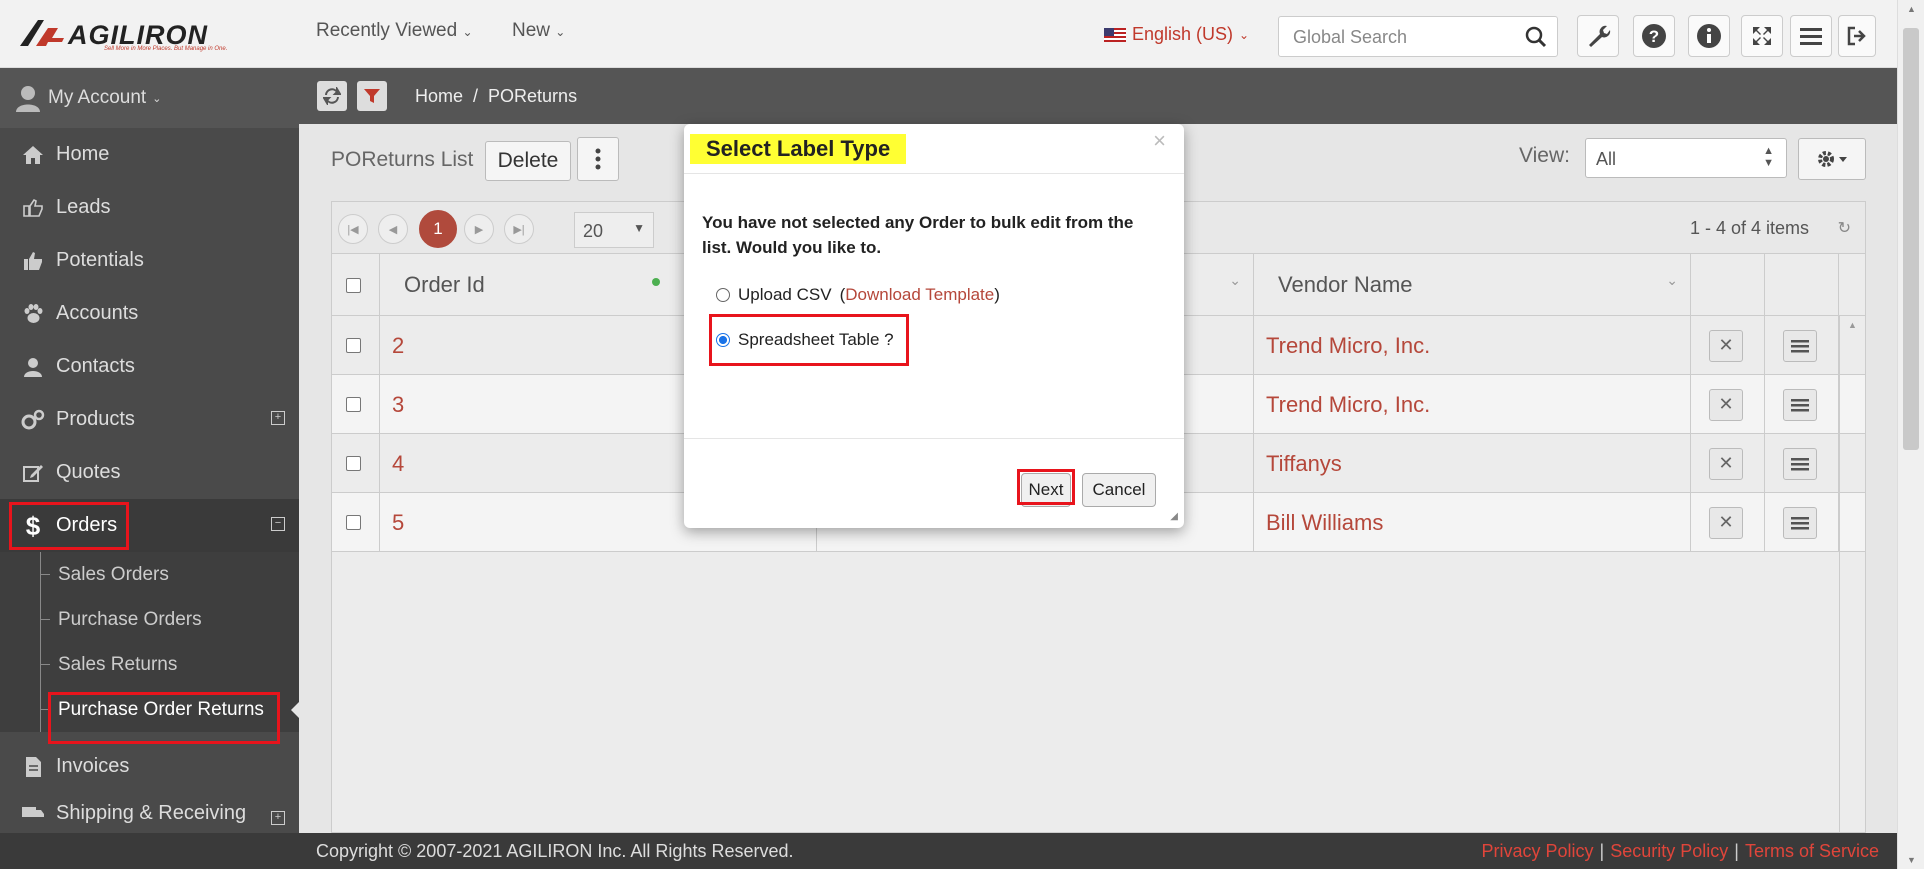 This screenshot has height=869, width=1924. Describe the element at coordinates (393, 229) in the screenshot. I see `prev-page-button: ◀` at that location.